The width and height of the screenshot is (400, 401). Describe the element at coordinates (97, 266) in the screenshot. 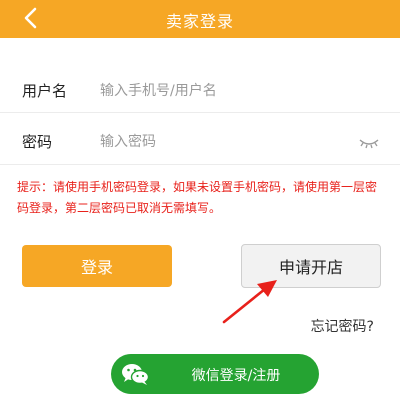

I see `login-button: 登录` at that location.